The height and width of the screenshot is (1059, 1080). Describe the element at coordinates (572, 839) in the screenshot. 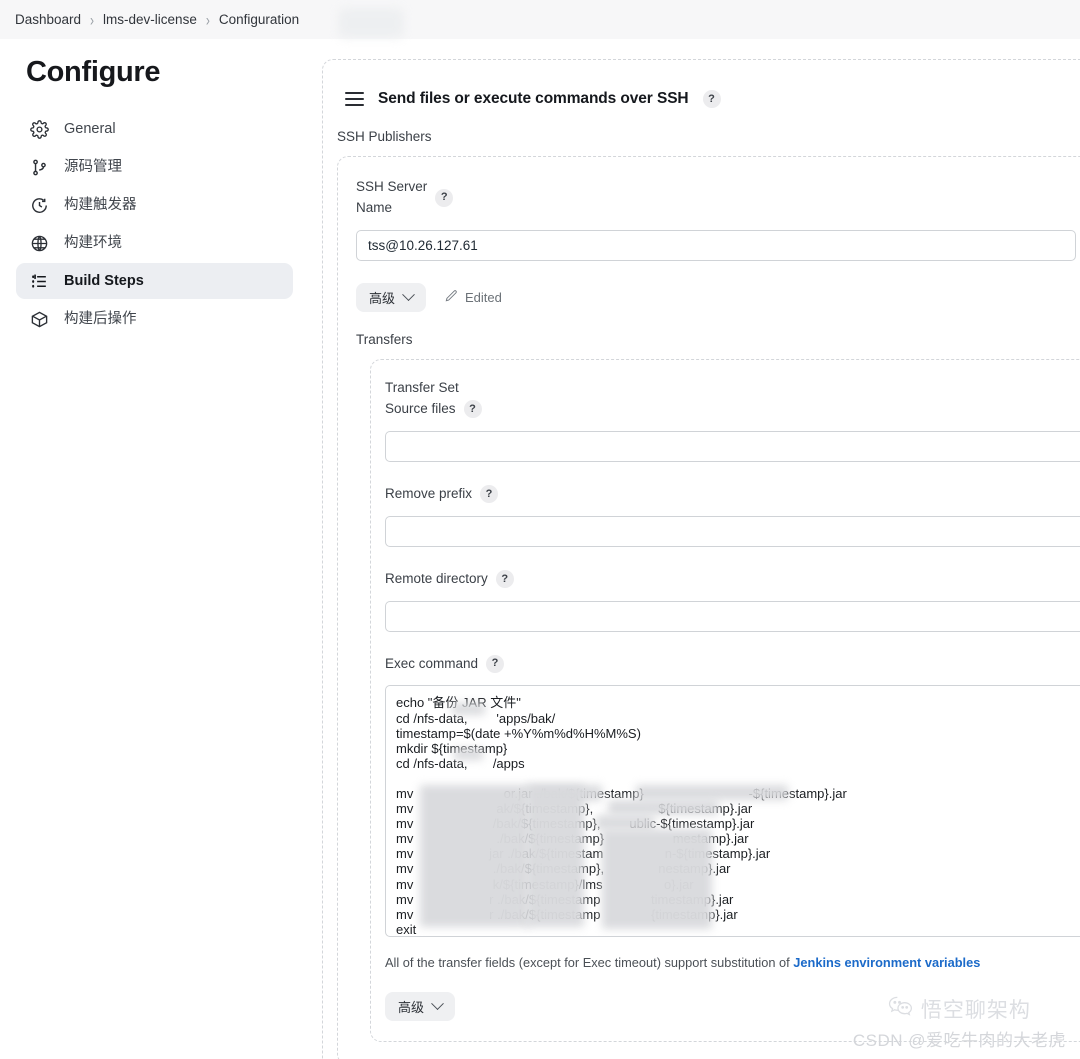

I see `exec-command-line: mv ./bak/${timestamp} mestamp}.jar` at that location.